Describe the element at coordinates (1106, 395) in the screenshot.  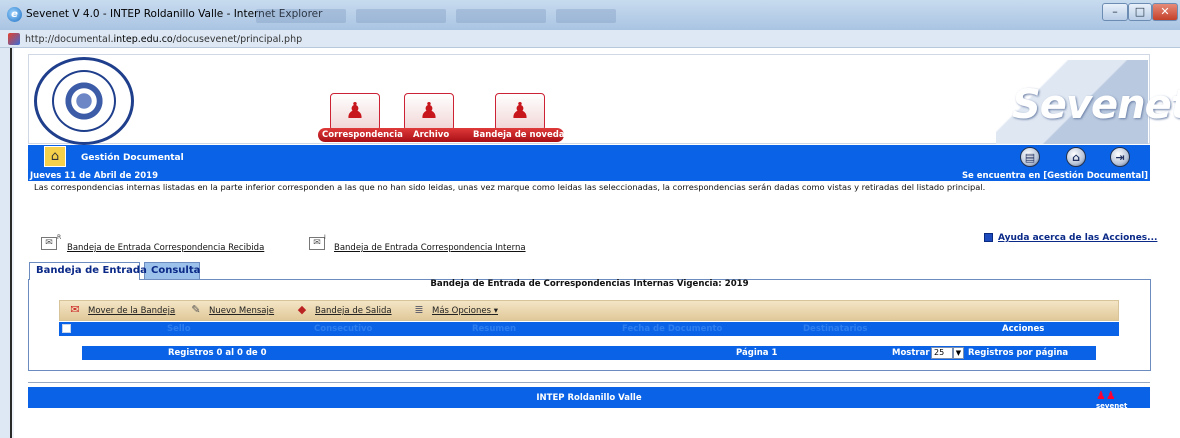
I see `sevenet-people-icon: ♟♟` at that location.